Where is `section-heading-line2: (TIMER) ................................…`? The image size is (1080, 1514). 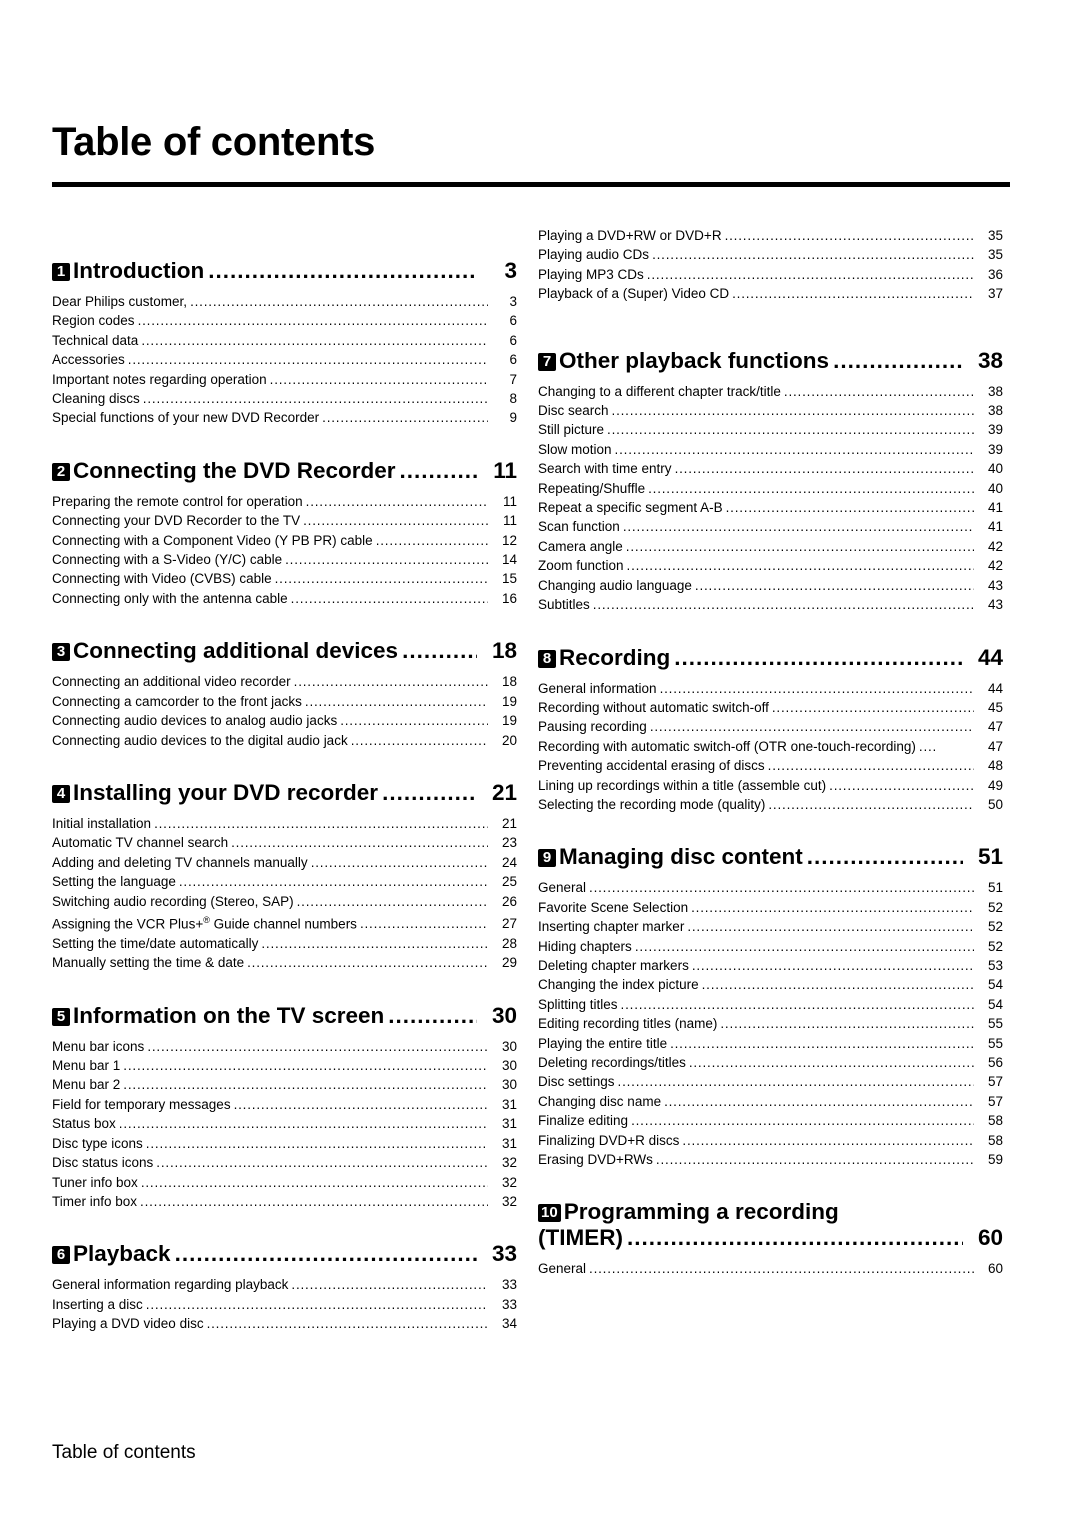
section-heading-line2: (TIMER) ................................… is located at coordinates (770, 1238).